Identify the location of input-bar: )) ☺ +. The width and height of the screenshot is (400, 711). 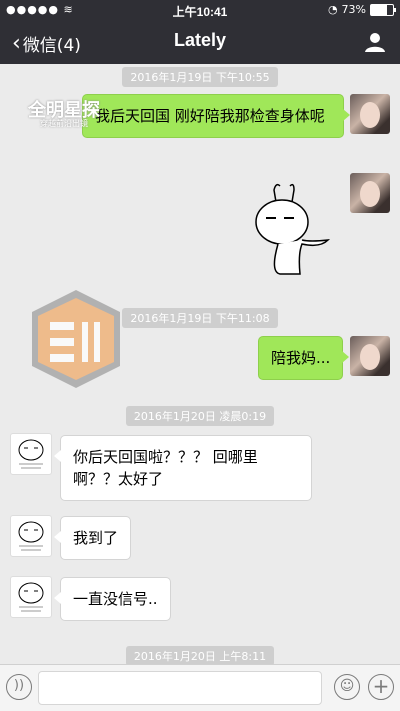
(200, 687).